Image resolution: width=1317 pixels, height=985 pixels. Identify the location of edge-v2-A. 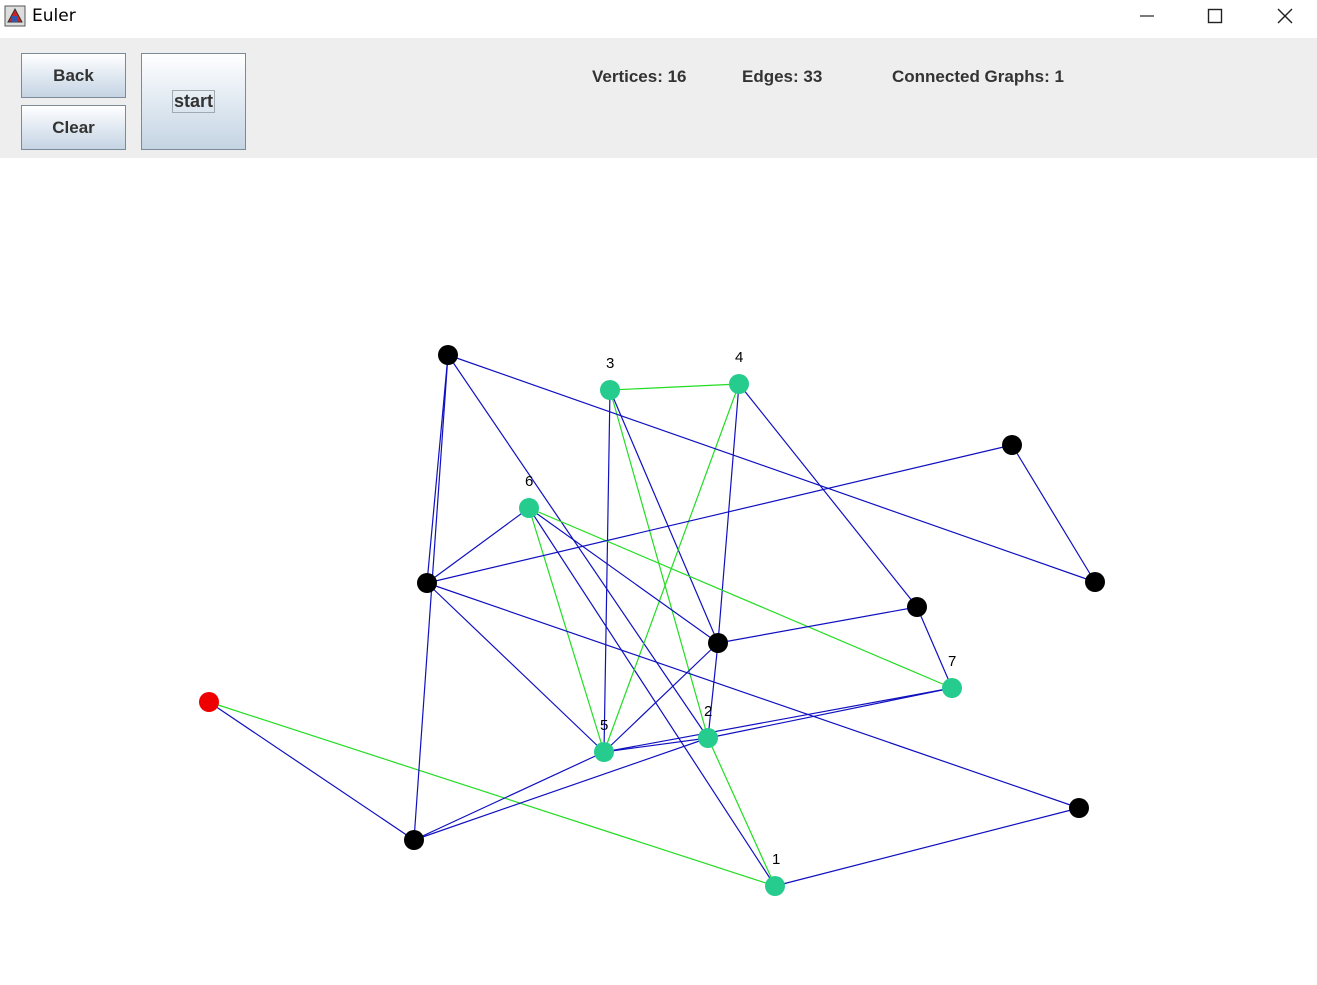
(578, 546).